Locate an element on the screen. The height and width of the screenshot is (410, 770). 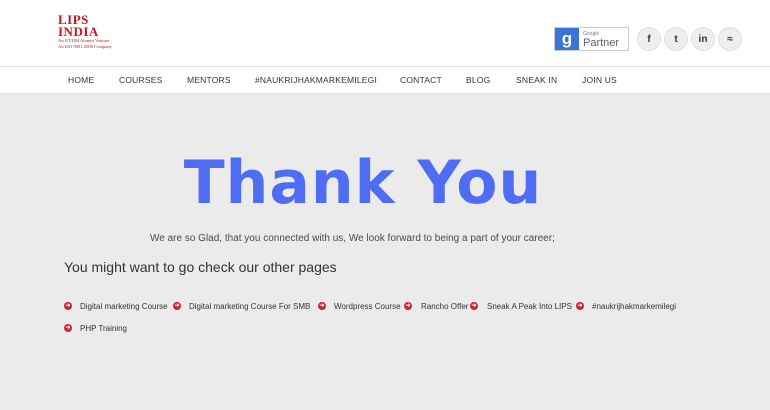
nav-home: HOME is located at coordinates (81, 80).